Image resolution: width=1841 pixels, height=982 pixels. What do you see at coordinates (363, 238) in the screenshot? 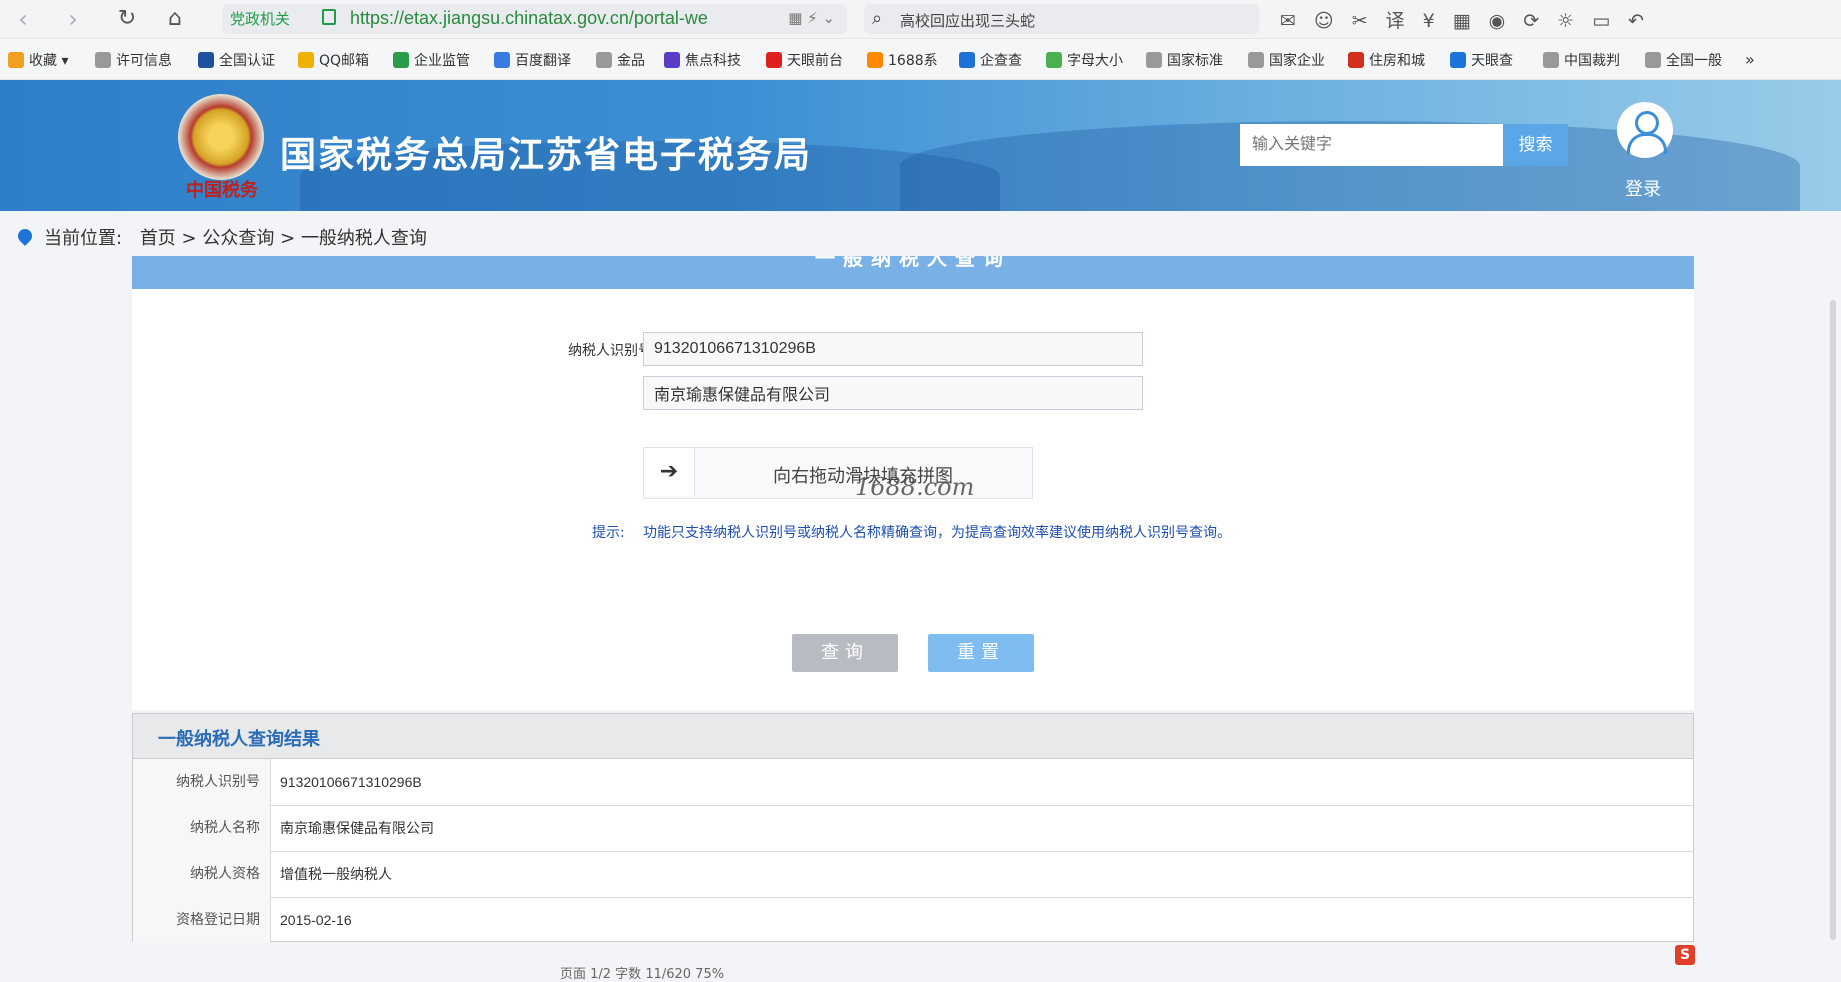
I see `breadcrumb-current: 一般纳税人查询` at bounding box center [363, 238].